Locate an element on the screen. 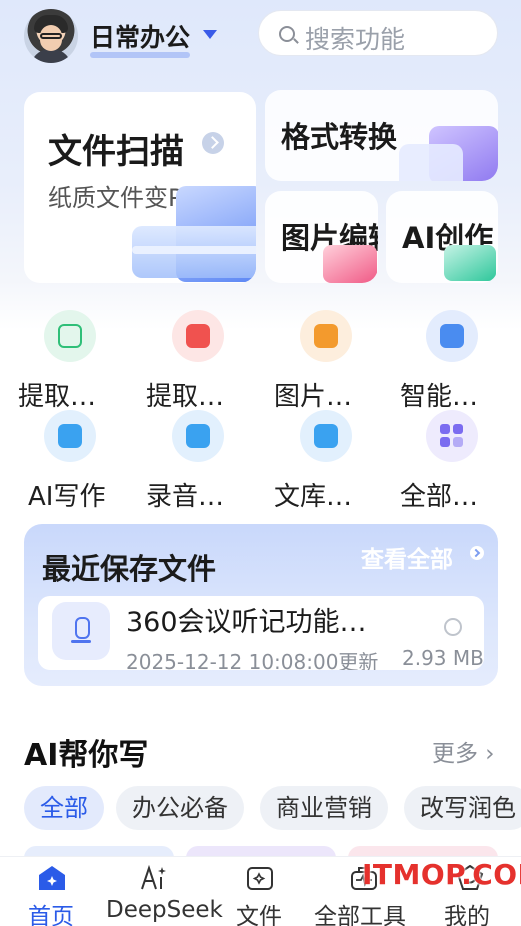  convert-card: 格式转换 is located at coordinates (381, 135).